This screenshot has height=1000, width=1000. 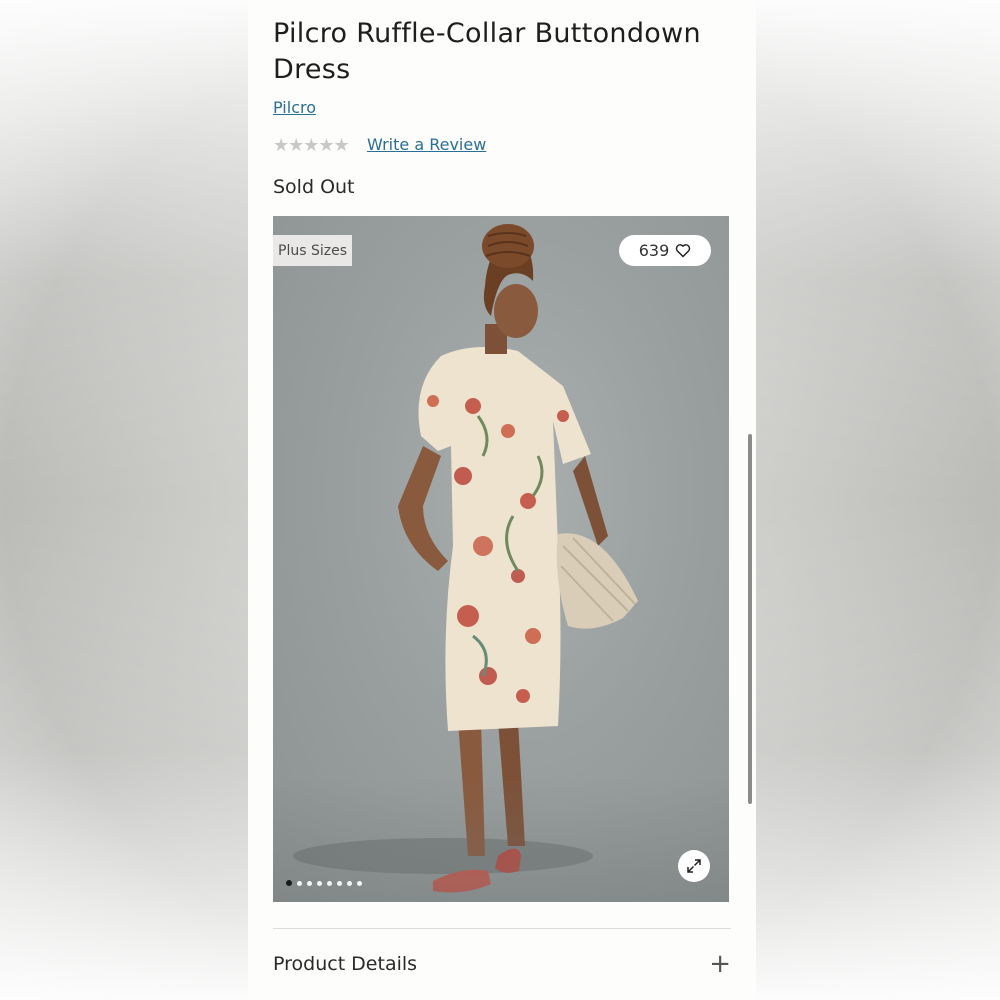 I want to click on carousel-pagination, so click(x=324, y=883).